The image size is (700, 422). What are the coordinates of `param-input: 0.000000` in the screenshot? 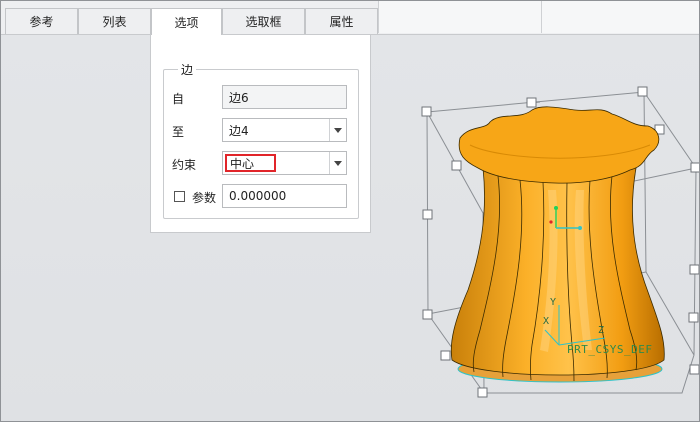 It's located at (284, 196).